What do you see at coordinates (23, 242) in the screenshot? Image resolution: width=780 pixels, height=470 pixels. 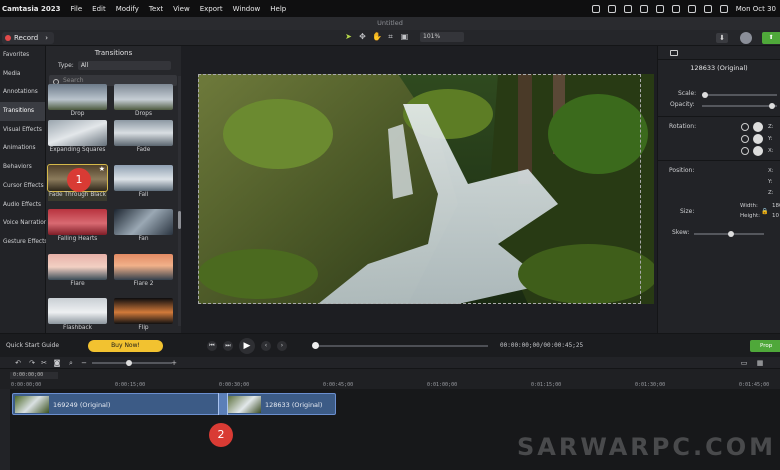 I see `nav-gesture-effects: Gesture Effects` at bounding box center [23, 242].